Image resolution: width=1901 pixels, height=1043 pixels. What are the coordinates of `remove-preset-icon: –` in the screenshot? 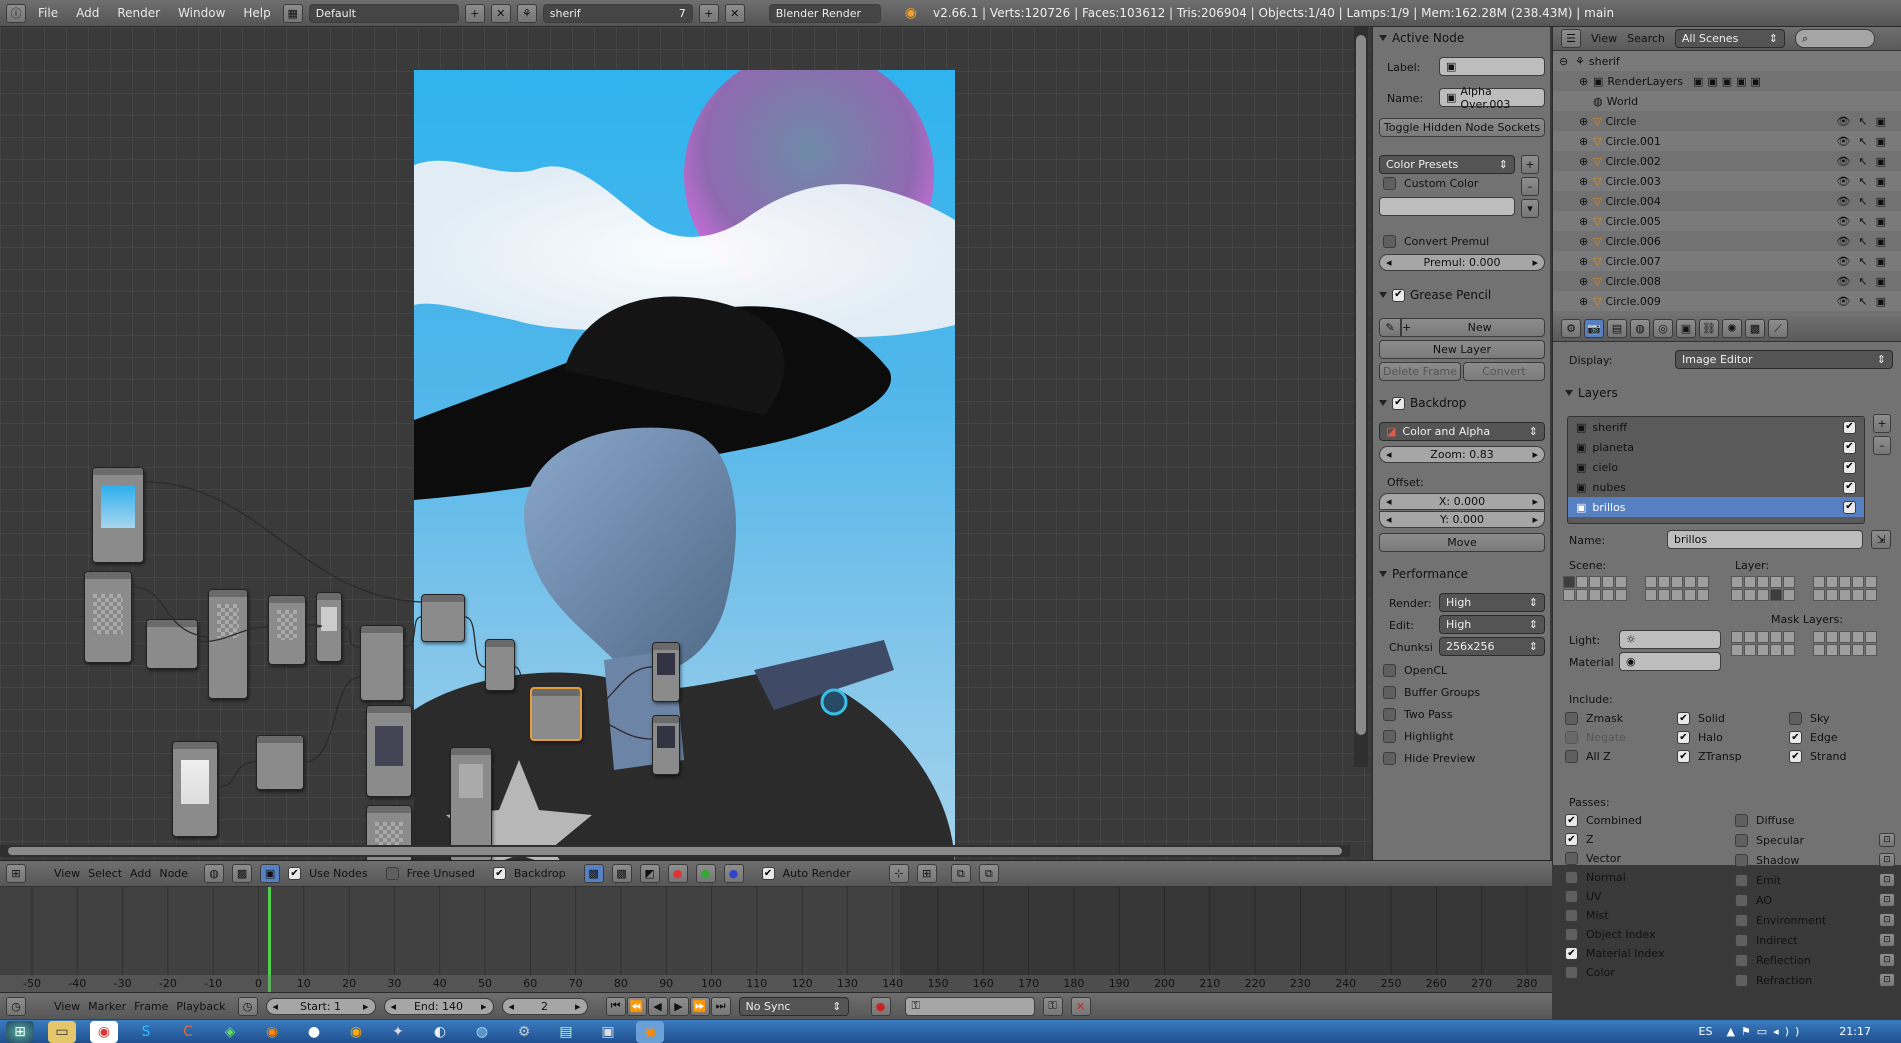 It's located at (1530, 186).